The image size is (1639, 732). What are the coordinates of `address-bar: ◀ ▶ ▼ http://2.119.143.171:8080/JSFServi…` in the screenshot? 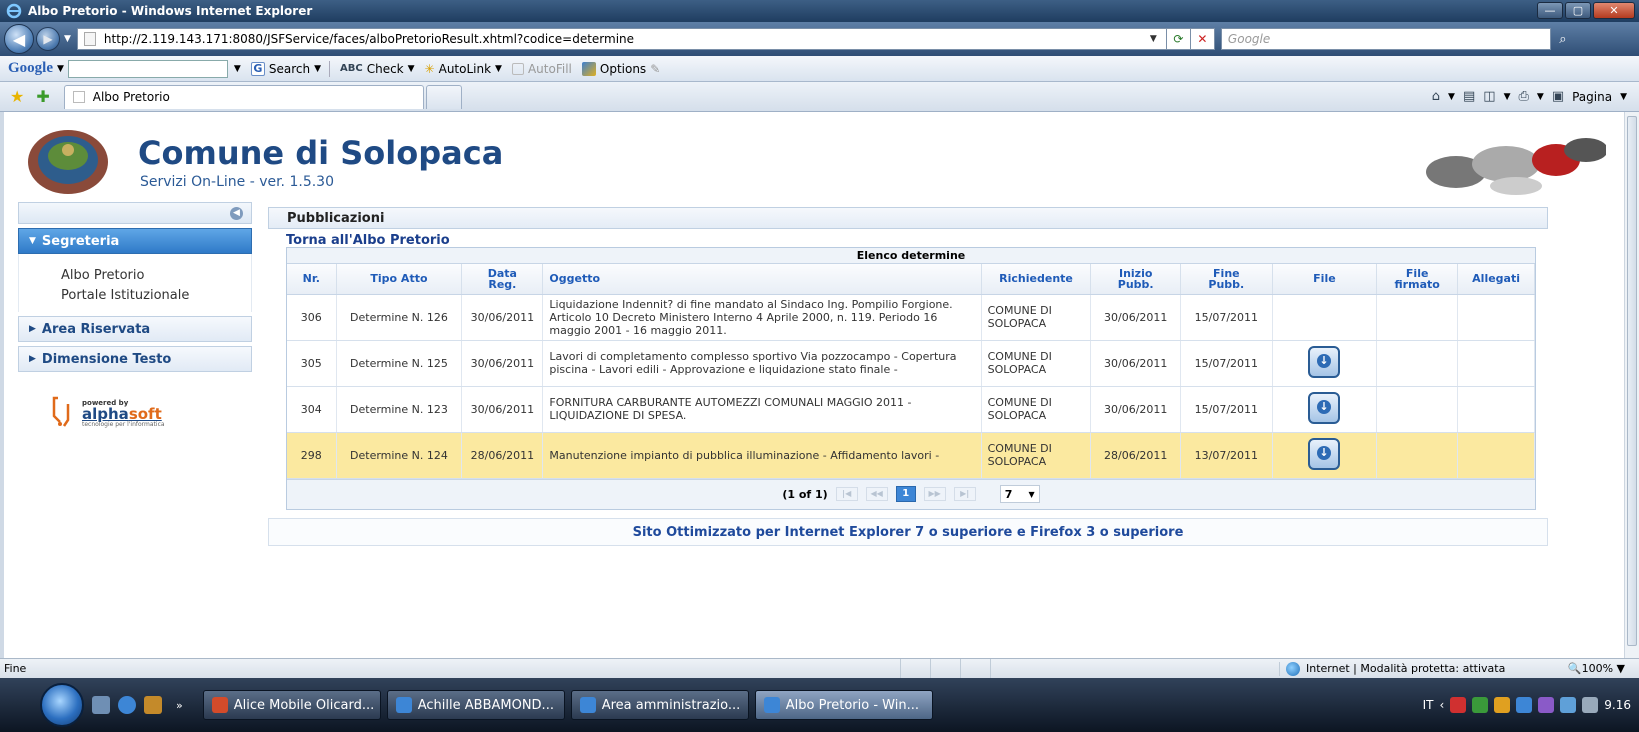 It's located at (819, 39).